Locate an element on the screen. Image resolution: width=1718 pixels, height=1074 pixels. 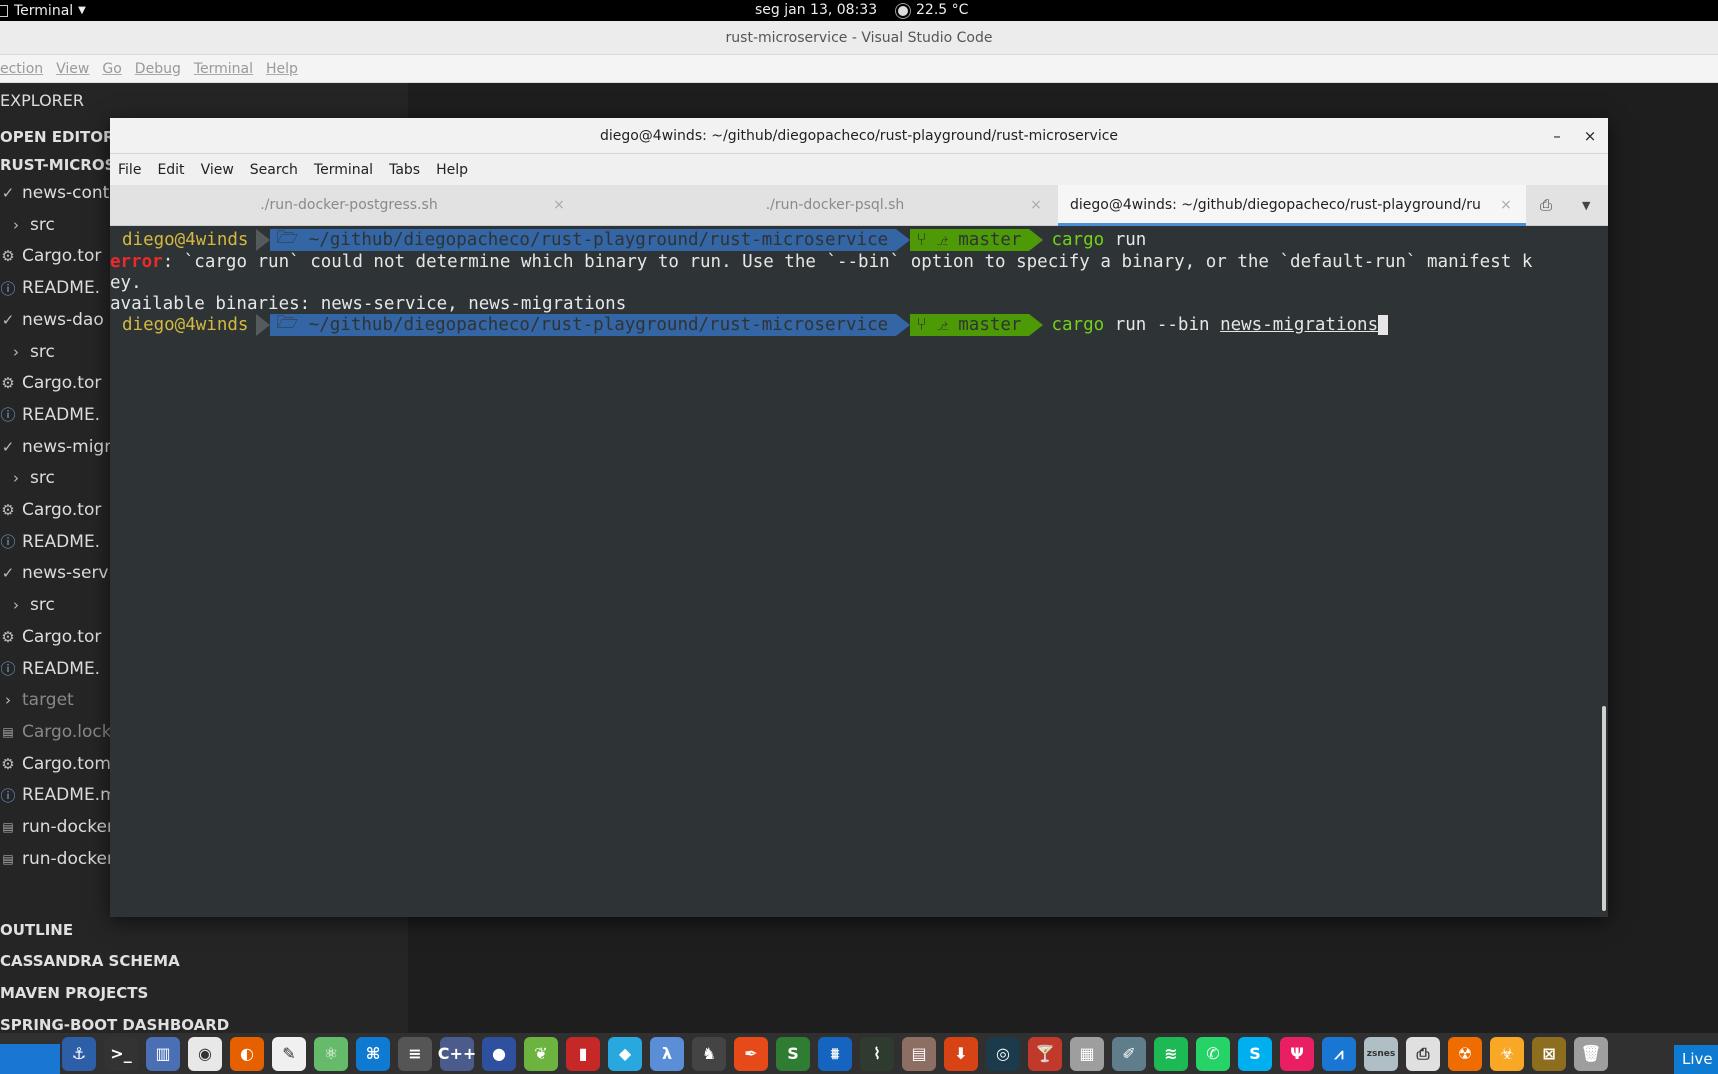
tree-item: ✓ news-migra is located at coordinates (61, 447).